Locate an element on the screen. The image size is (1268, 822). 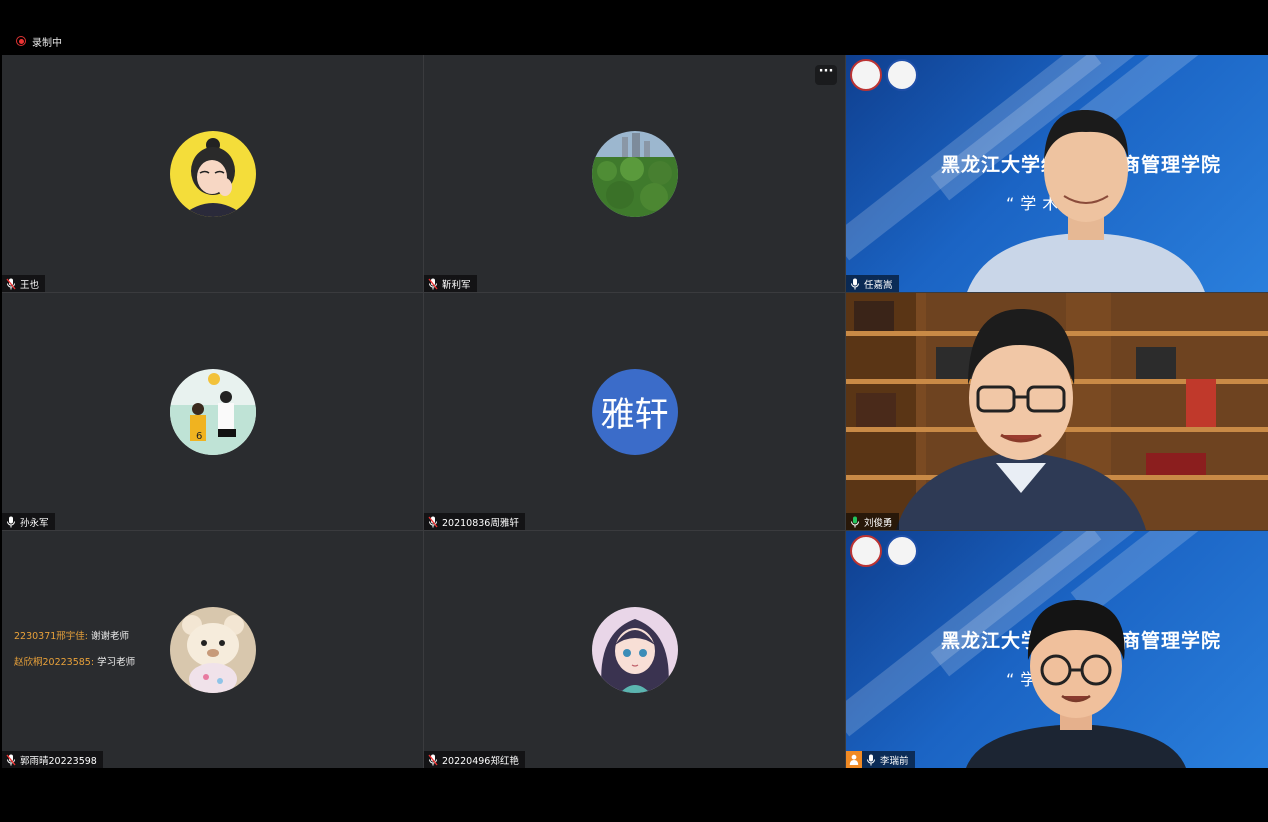
record-icon is located at coordinates (21, 41).